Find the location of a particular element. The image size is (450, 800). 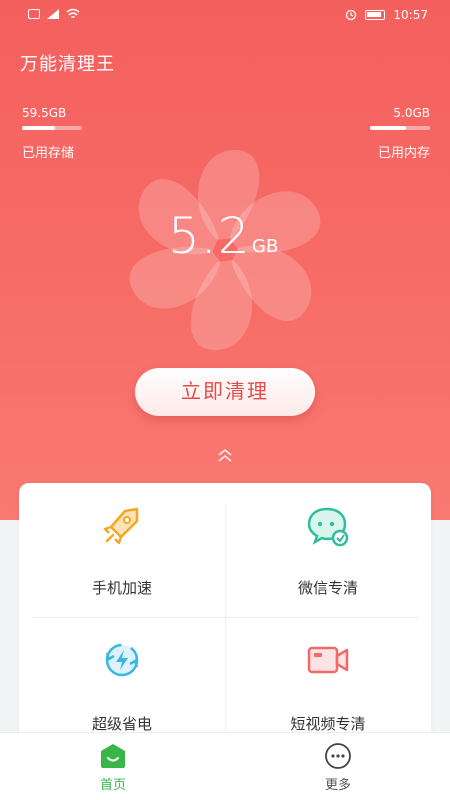

clean-now-button: 立即清理 is located at coordinates (225, 392).